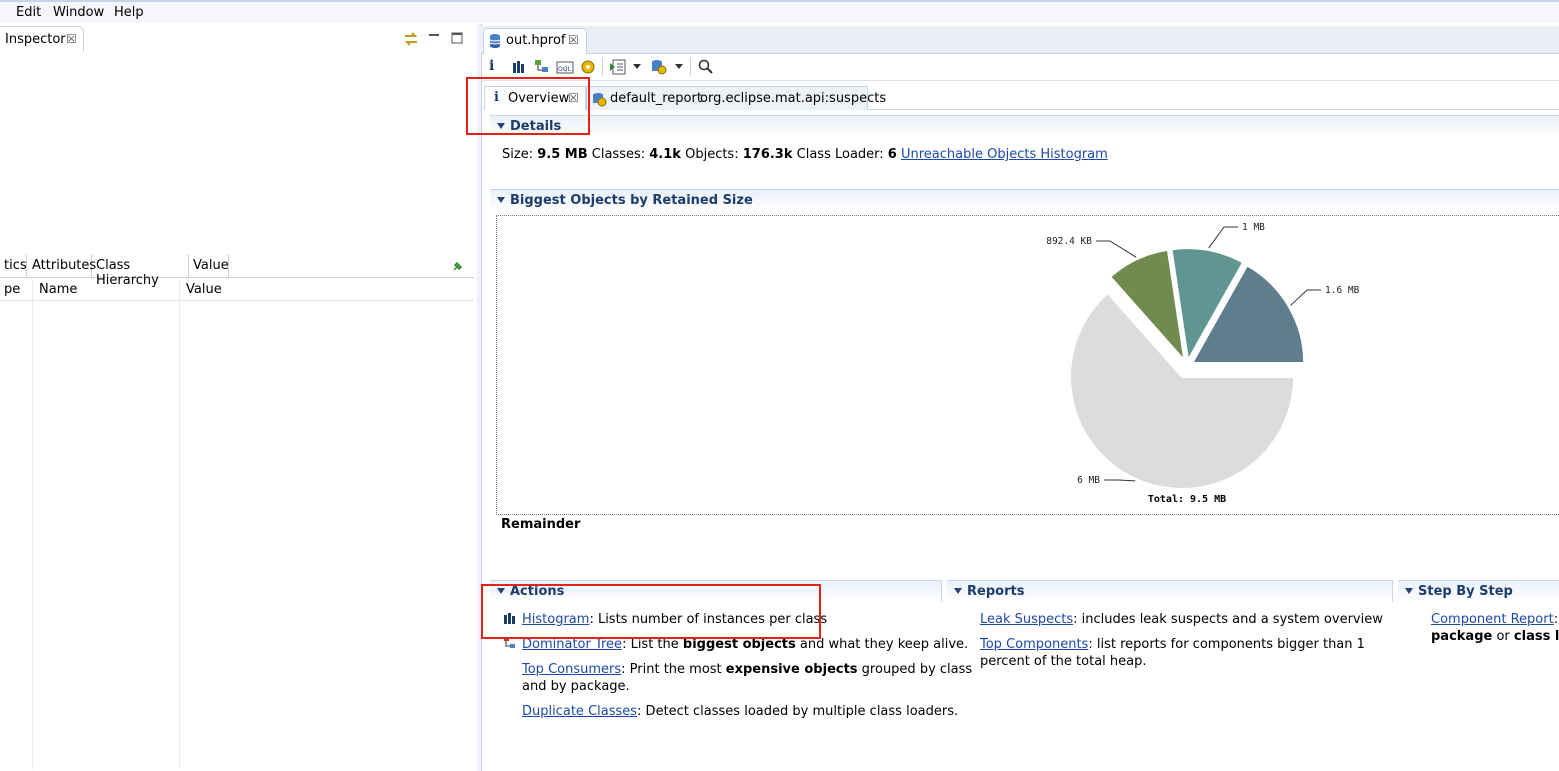  I want to click on classes-value: 4.1k, so click(665, 154).